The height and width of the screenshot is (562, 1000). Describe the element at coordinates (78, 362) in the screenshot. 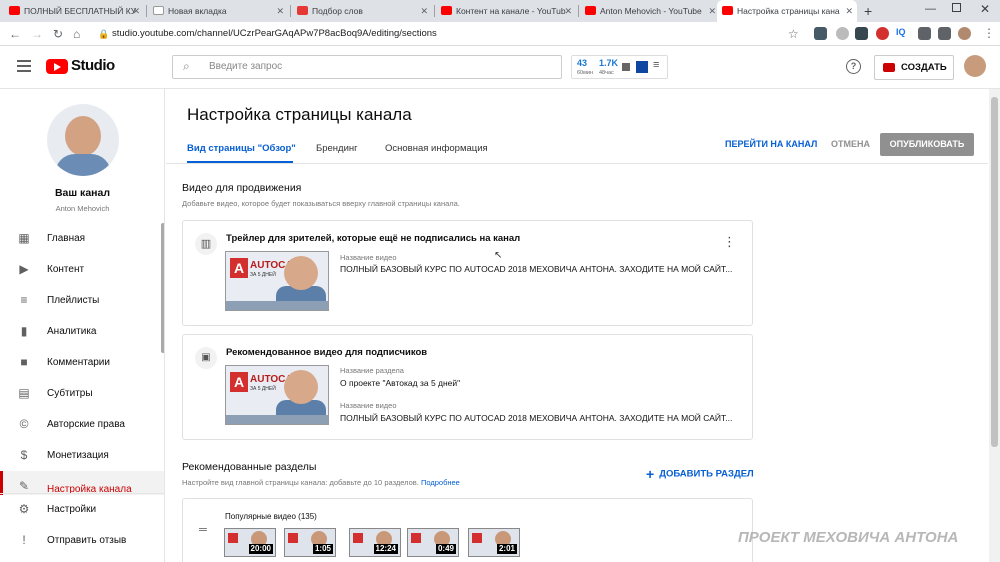

I see `sidebar-item-label: Комментарии` at that location.